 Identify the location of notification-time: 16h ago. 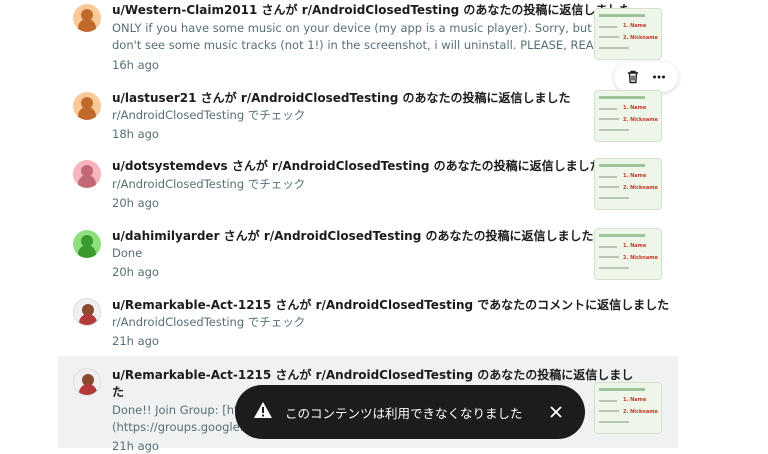
(135, 65).